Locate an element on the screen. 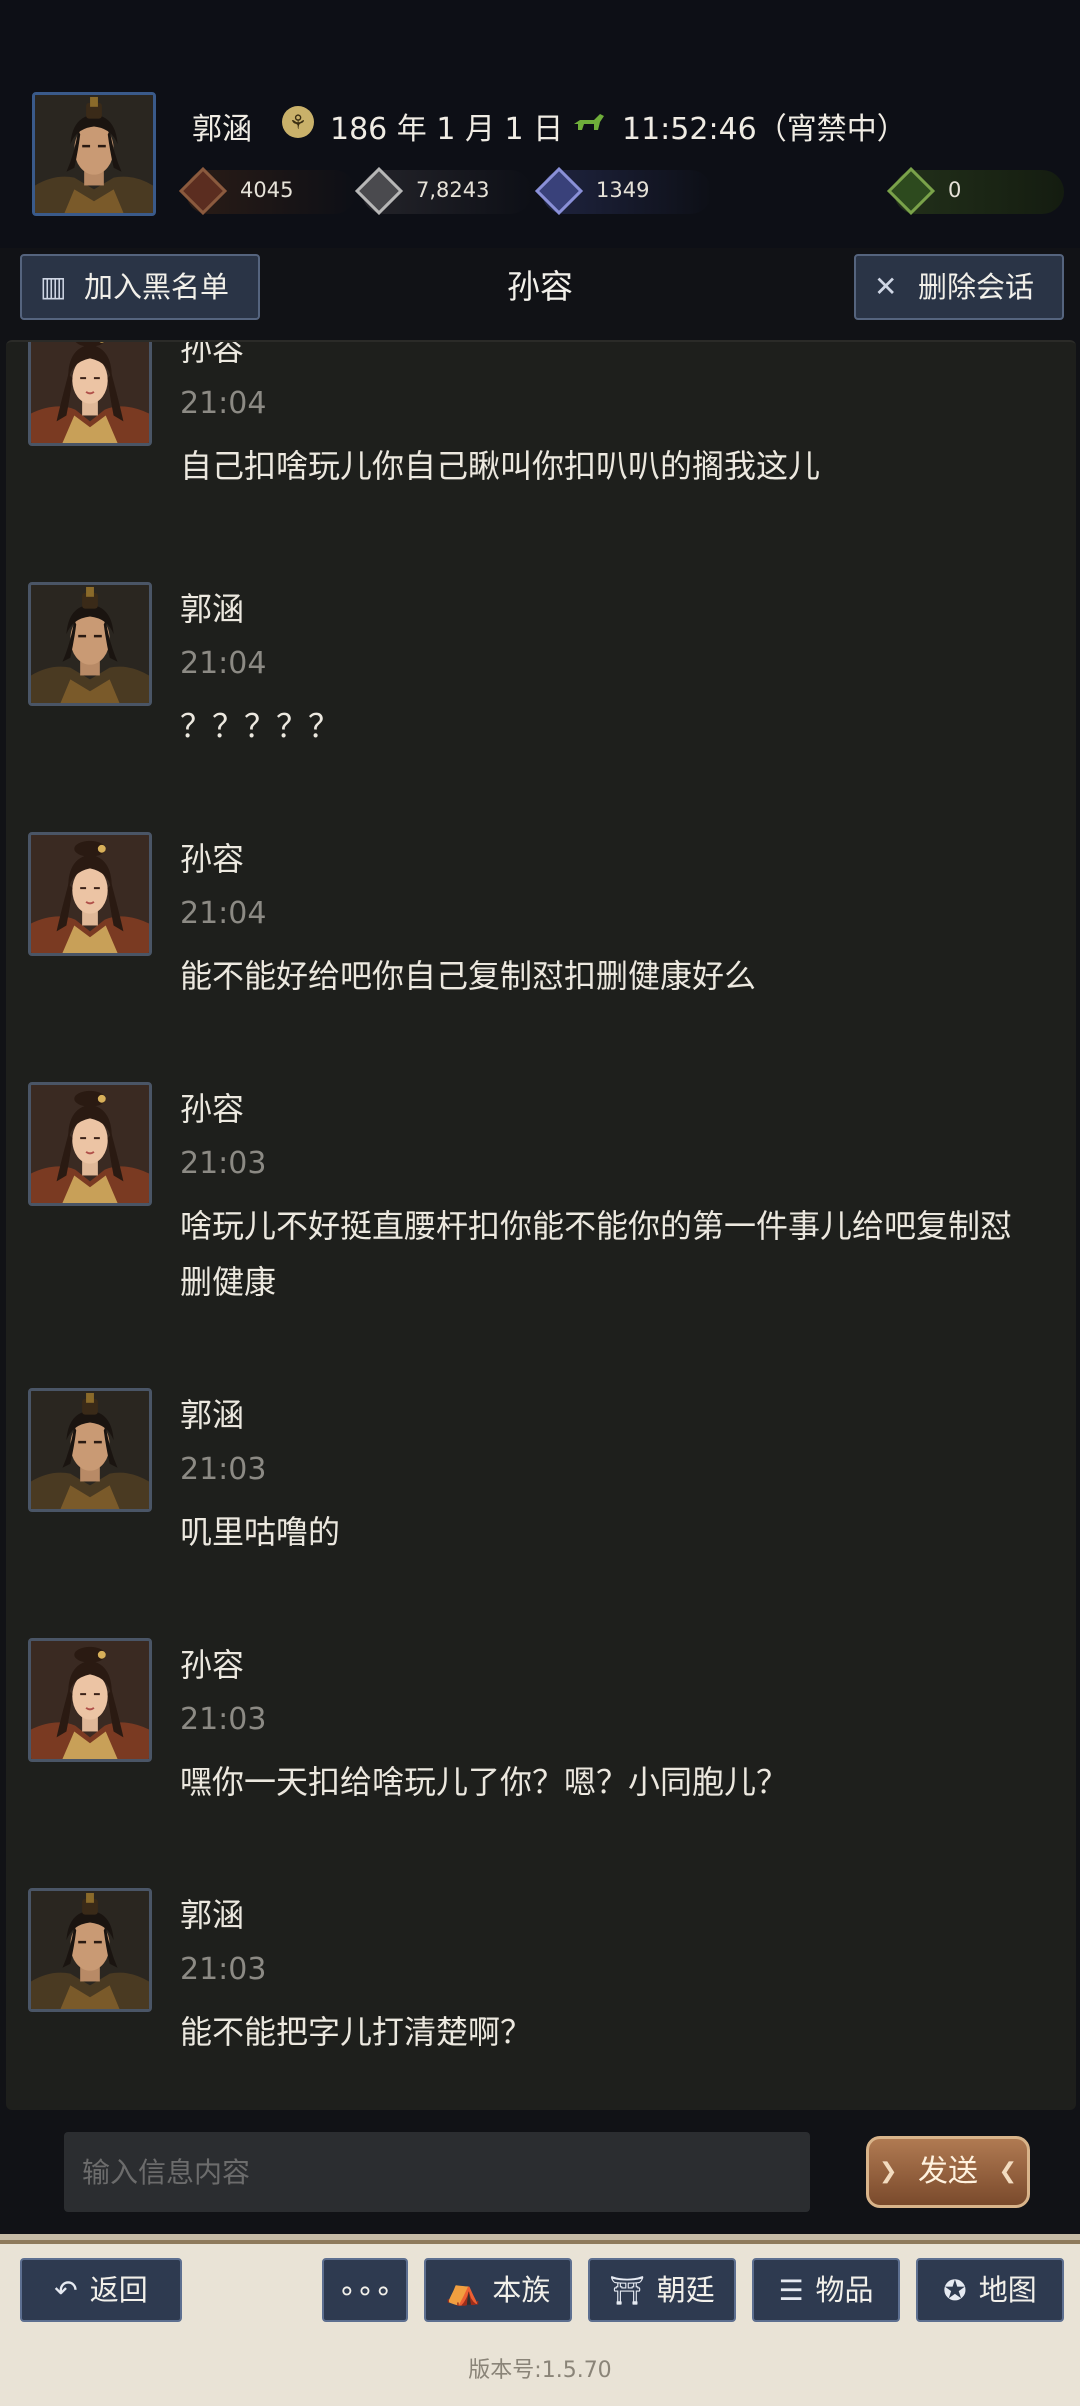 This screenshot has width=1080, height=2406. back-label: 返回 is located at coordinates (118, 2290).